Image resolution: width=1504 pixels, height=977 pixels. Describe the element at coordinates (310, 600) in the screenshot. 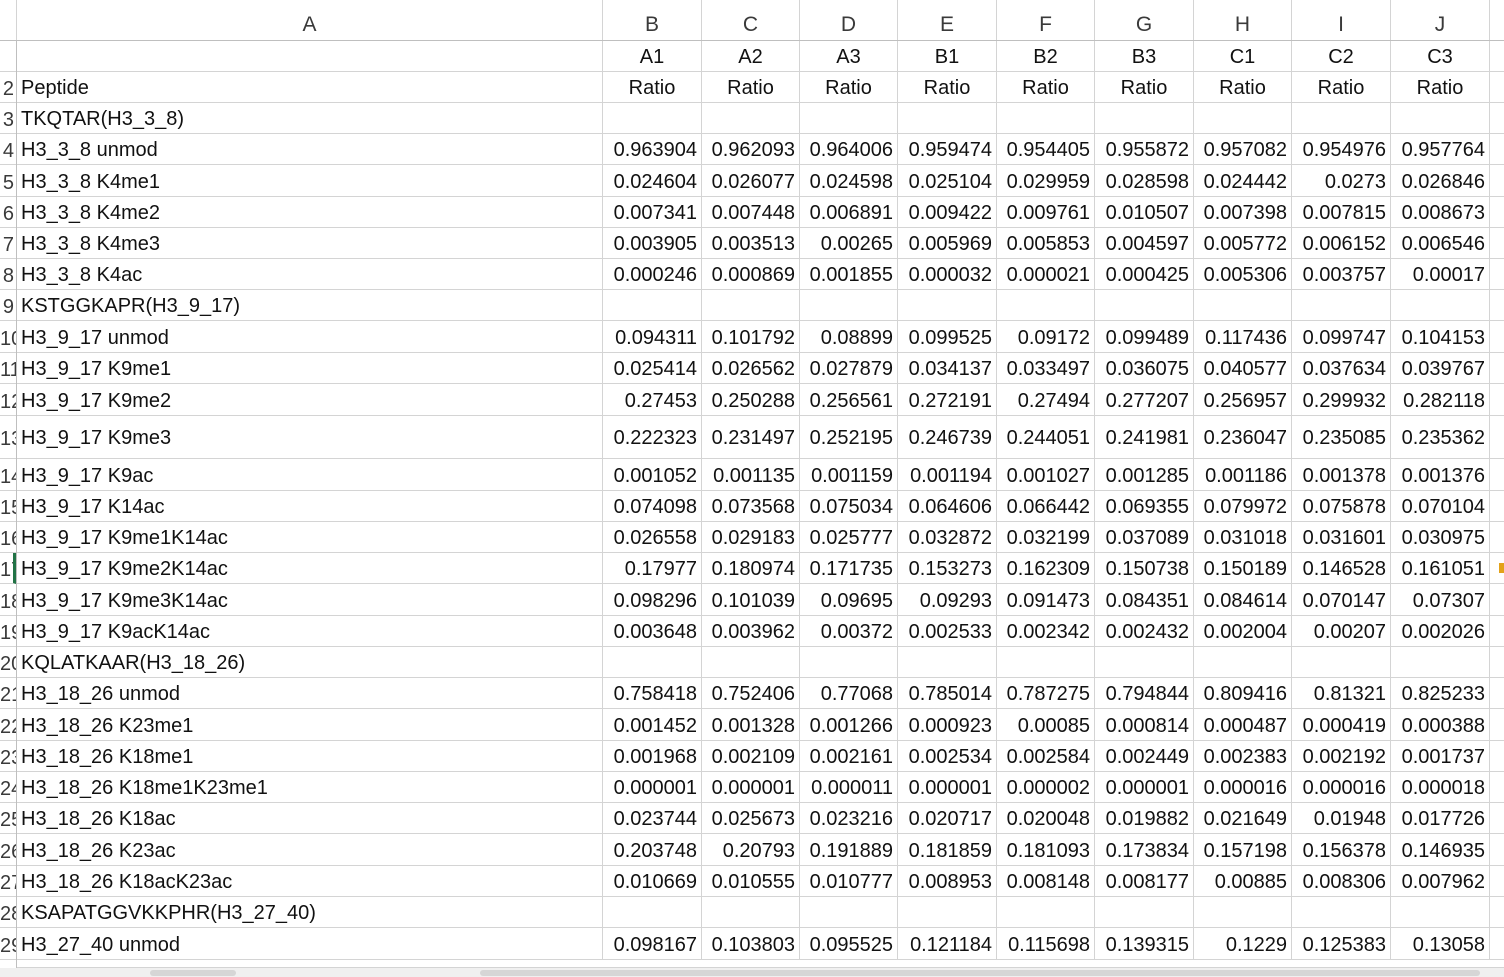

I see `peptide-label-cell: H3_9_17 K9me3K14ac` at that location.